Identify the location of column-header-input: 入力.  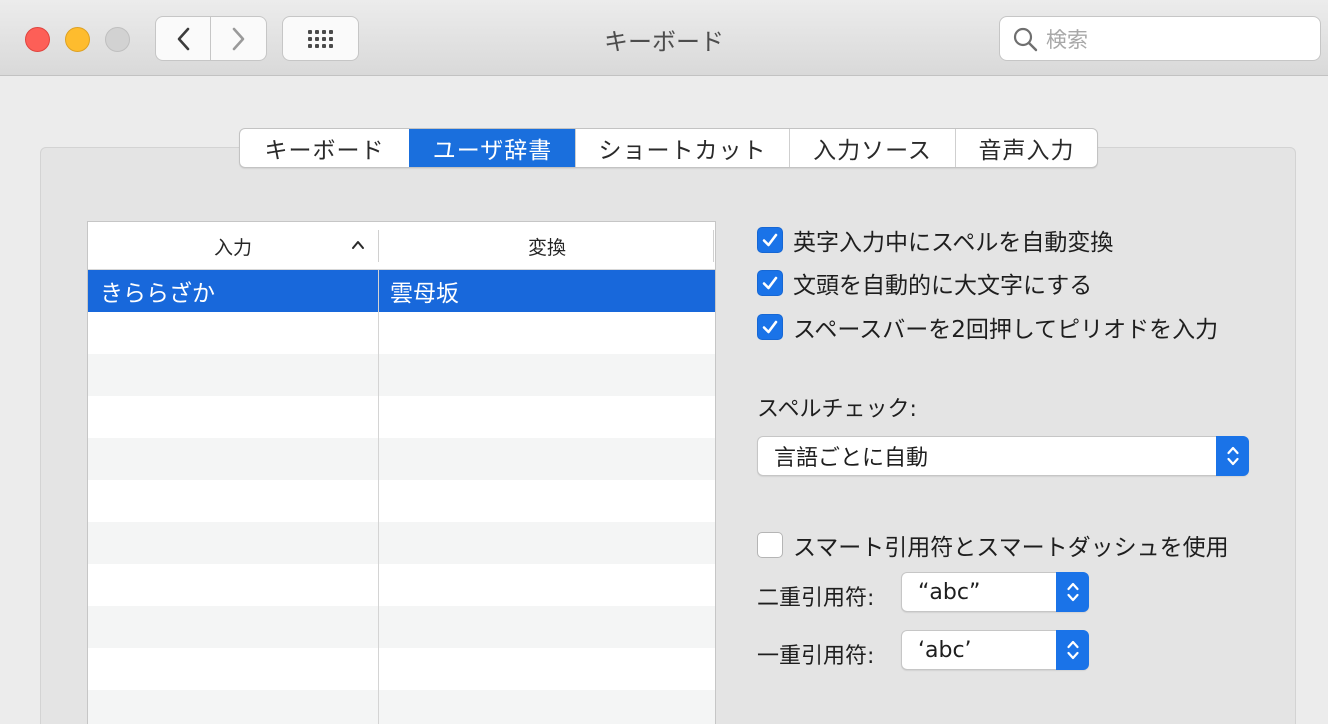
(233, 246).